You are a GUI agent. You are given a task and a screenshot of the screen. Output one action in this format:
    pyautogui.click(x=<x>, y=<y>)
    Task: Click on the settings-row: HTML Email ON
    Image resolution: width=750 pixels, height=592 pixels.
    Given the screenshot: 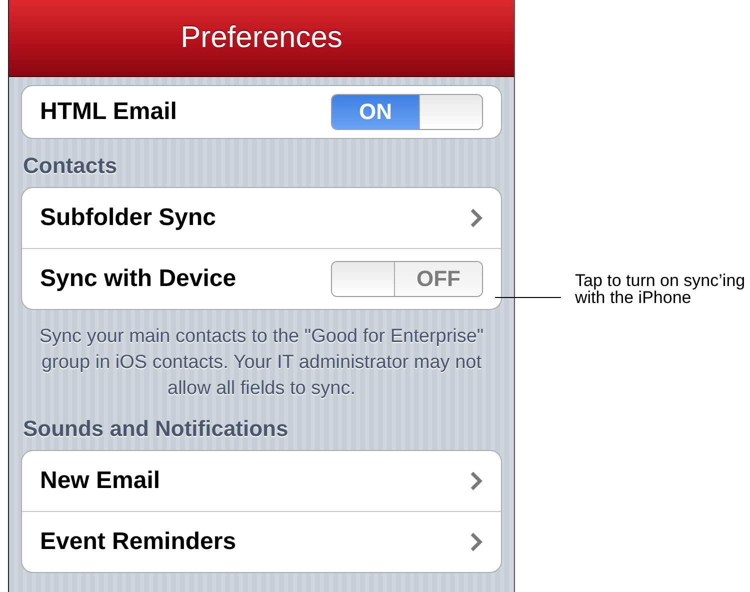 What is the action you would take?
    pyautogui.click(x=261, y=112)
    